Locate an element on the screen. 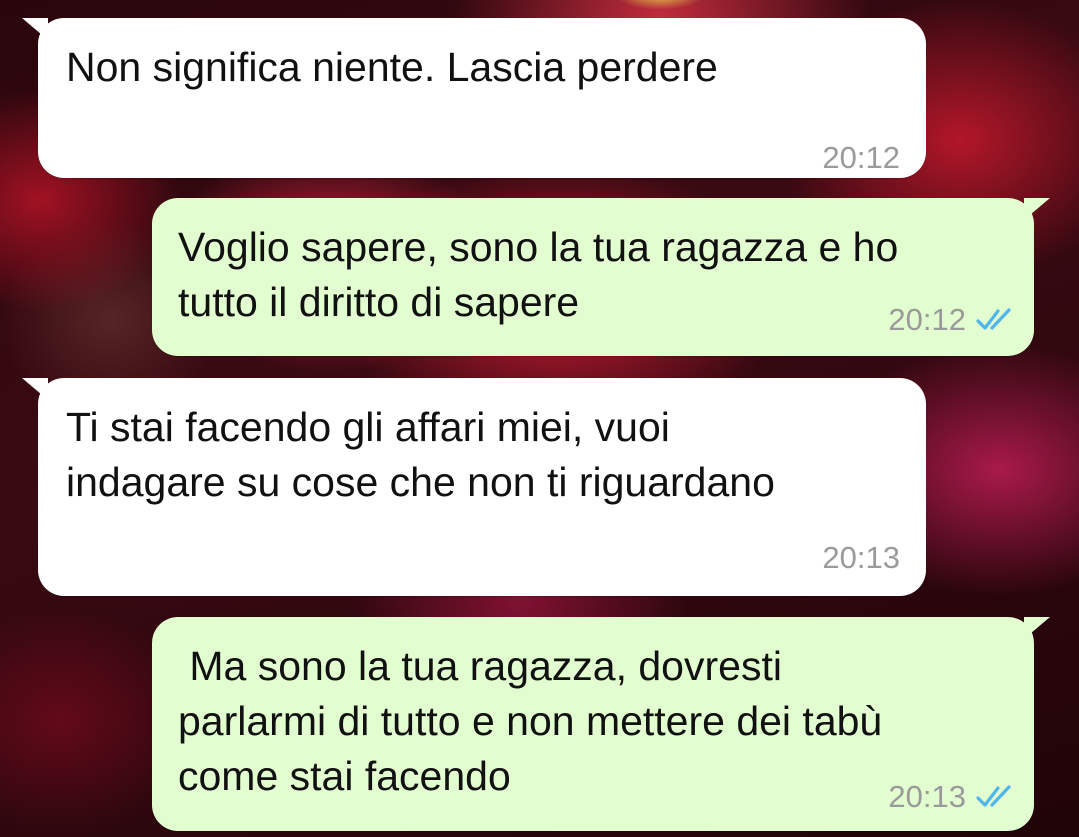  flower-center-decoration is located at coordinates (660, 5).